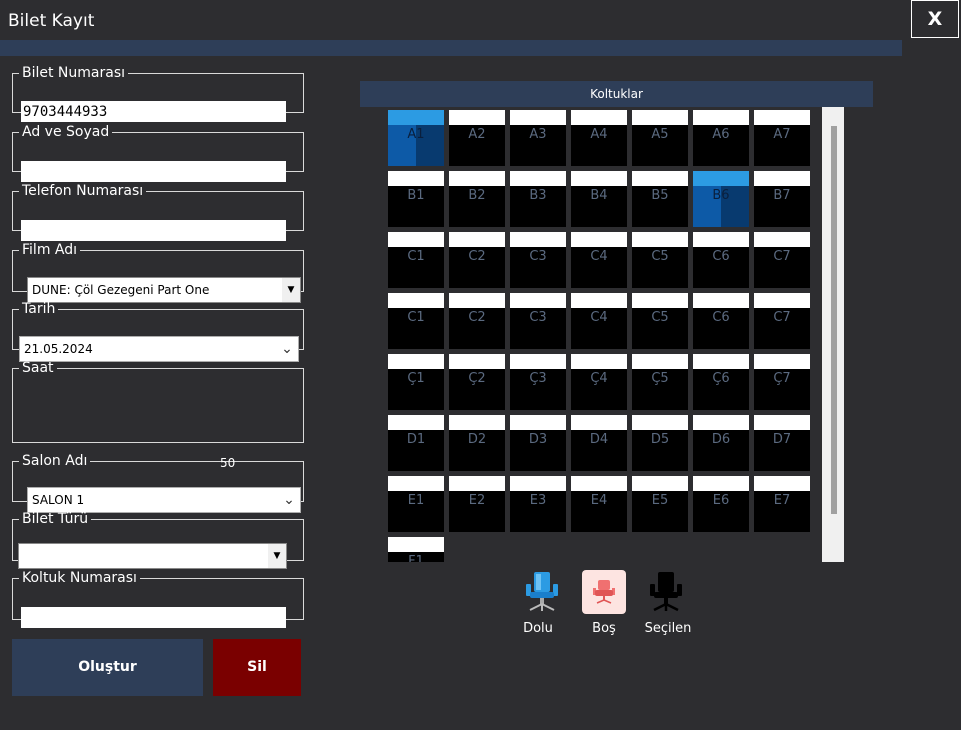 The image size is (961, 730). Describe the element at coordinates (416, 138) in the screenshot. I see `seat: A1` at that location.